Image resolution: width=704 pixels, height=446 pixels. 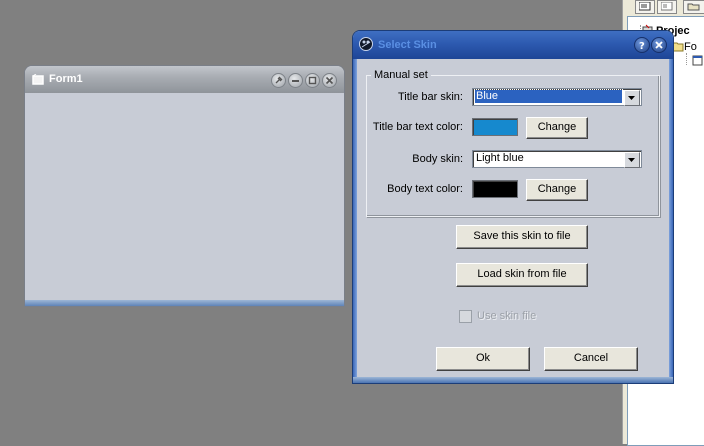 I want to click on dialog-left-border, so click(x=355, y=221).